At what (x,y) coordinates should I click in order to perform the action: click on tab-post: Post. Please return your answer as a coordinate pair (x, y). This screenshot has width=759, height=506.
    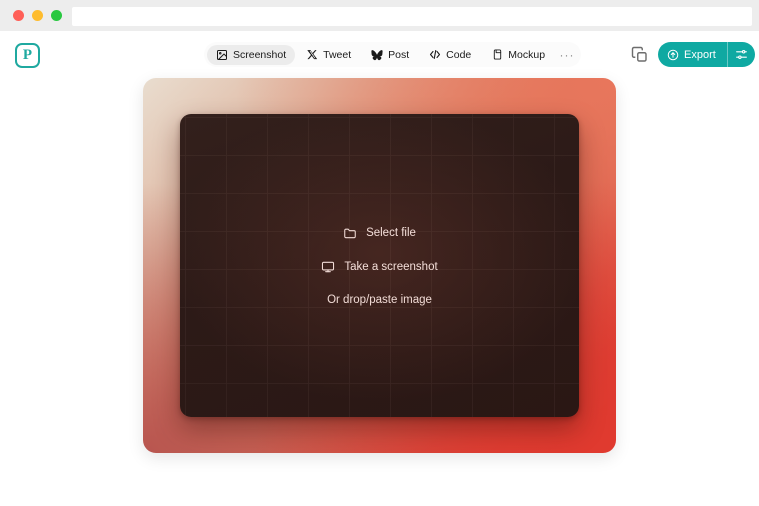
    Looking at the image, I should click on (390, 55).